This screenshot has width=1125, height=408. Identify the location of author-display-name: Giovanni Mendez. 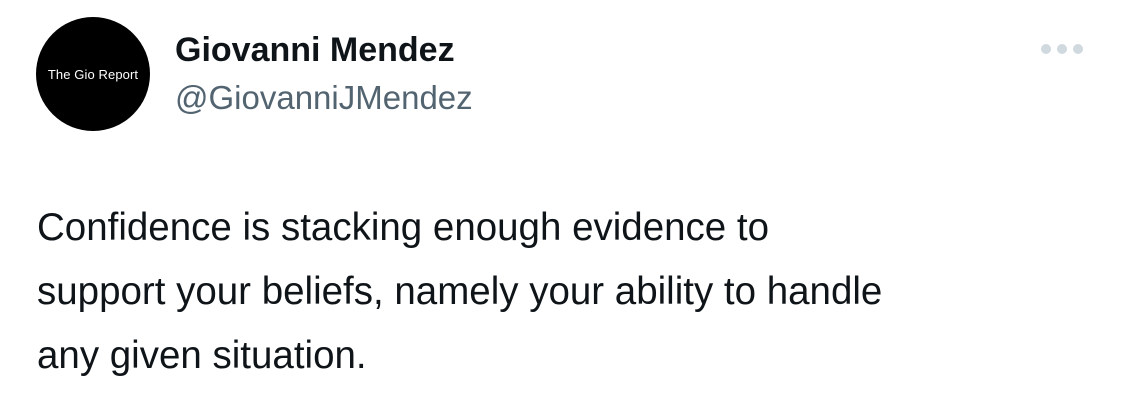
(315, 50).